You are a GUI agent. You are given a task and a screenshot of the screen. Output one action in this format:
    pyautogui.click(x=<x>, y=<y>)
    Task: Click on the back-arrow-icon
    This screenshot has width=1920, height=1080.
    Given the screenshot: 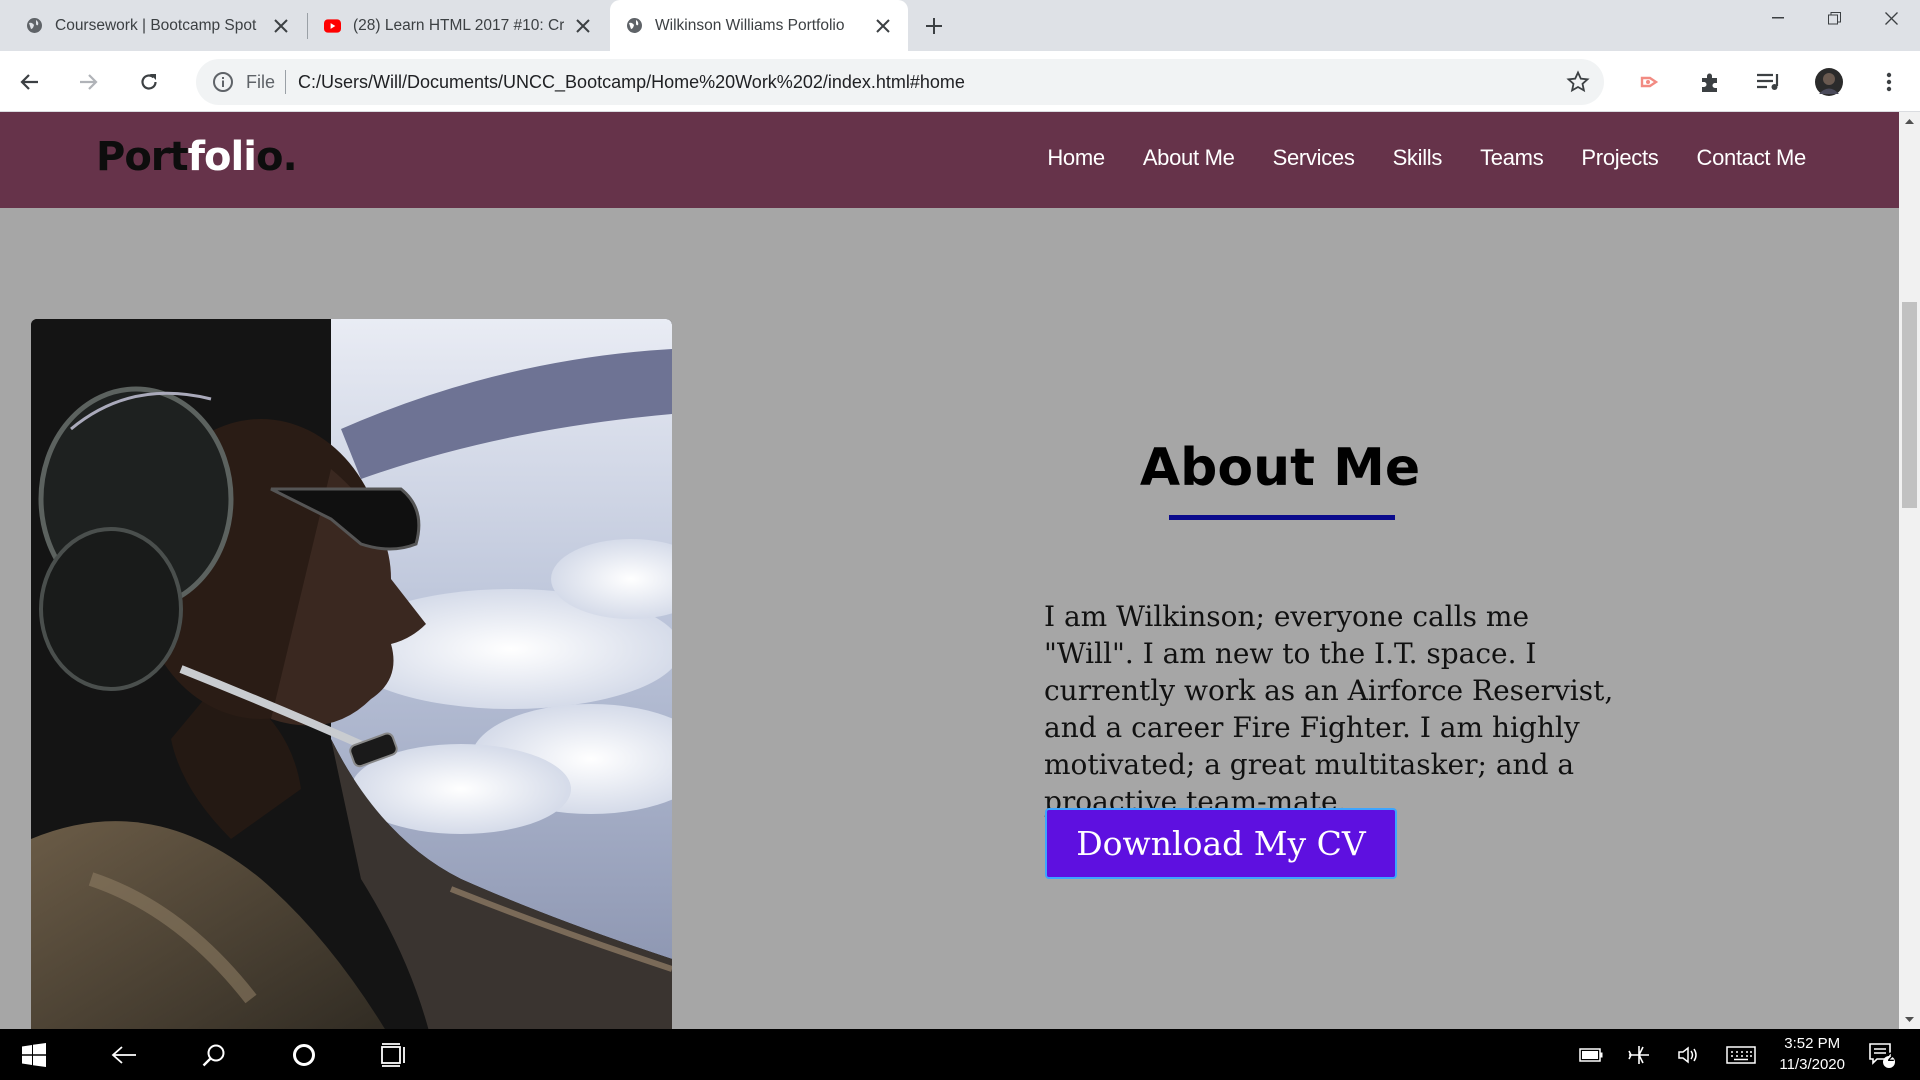 What is the action you would take?
    pyautogui.click(x=124, y=1055)
    